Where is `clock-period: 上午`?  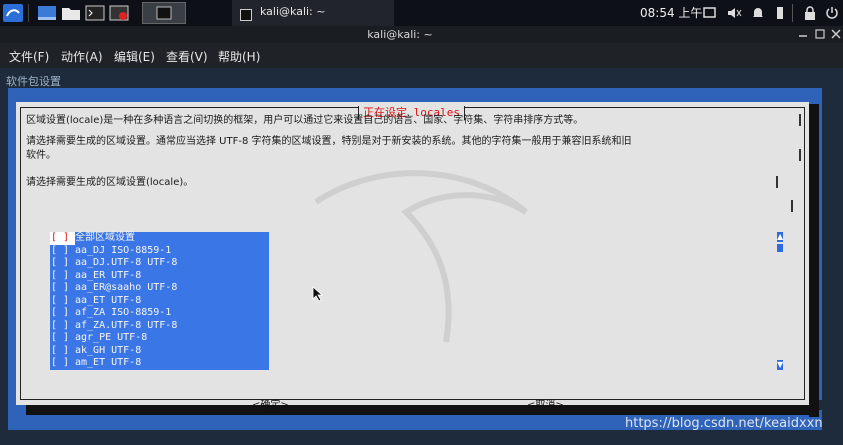
clock-period: 上午 is located at coordinates (690, 13).